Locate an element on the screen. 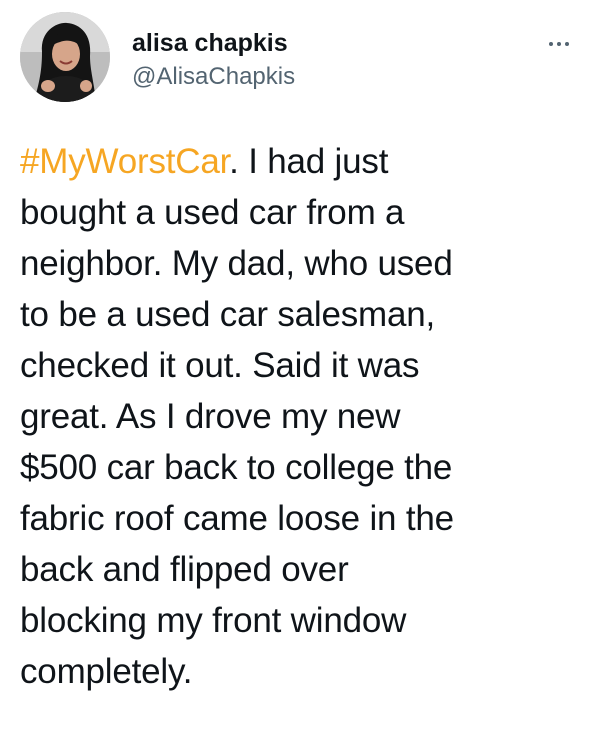 This screenshot has width=599, height=734. tweet-line: neighbor. My dad, who used is located at coordinates (236, 263).